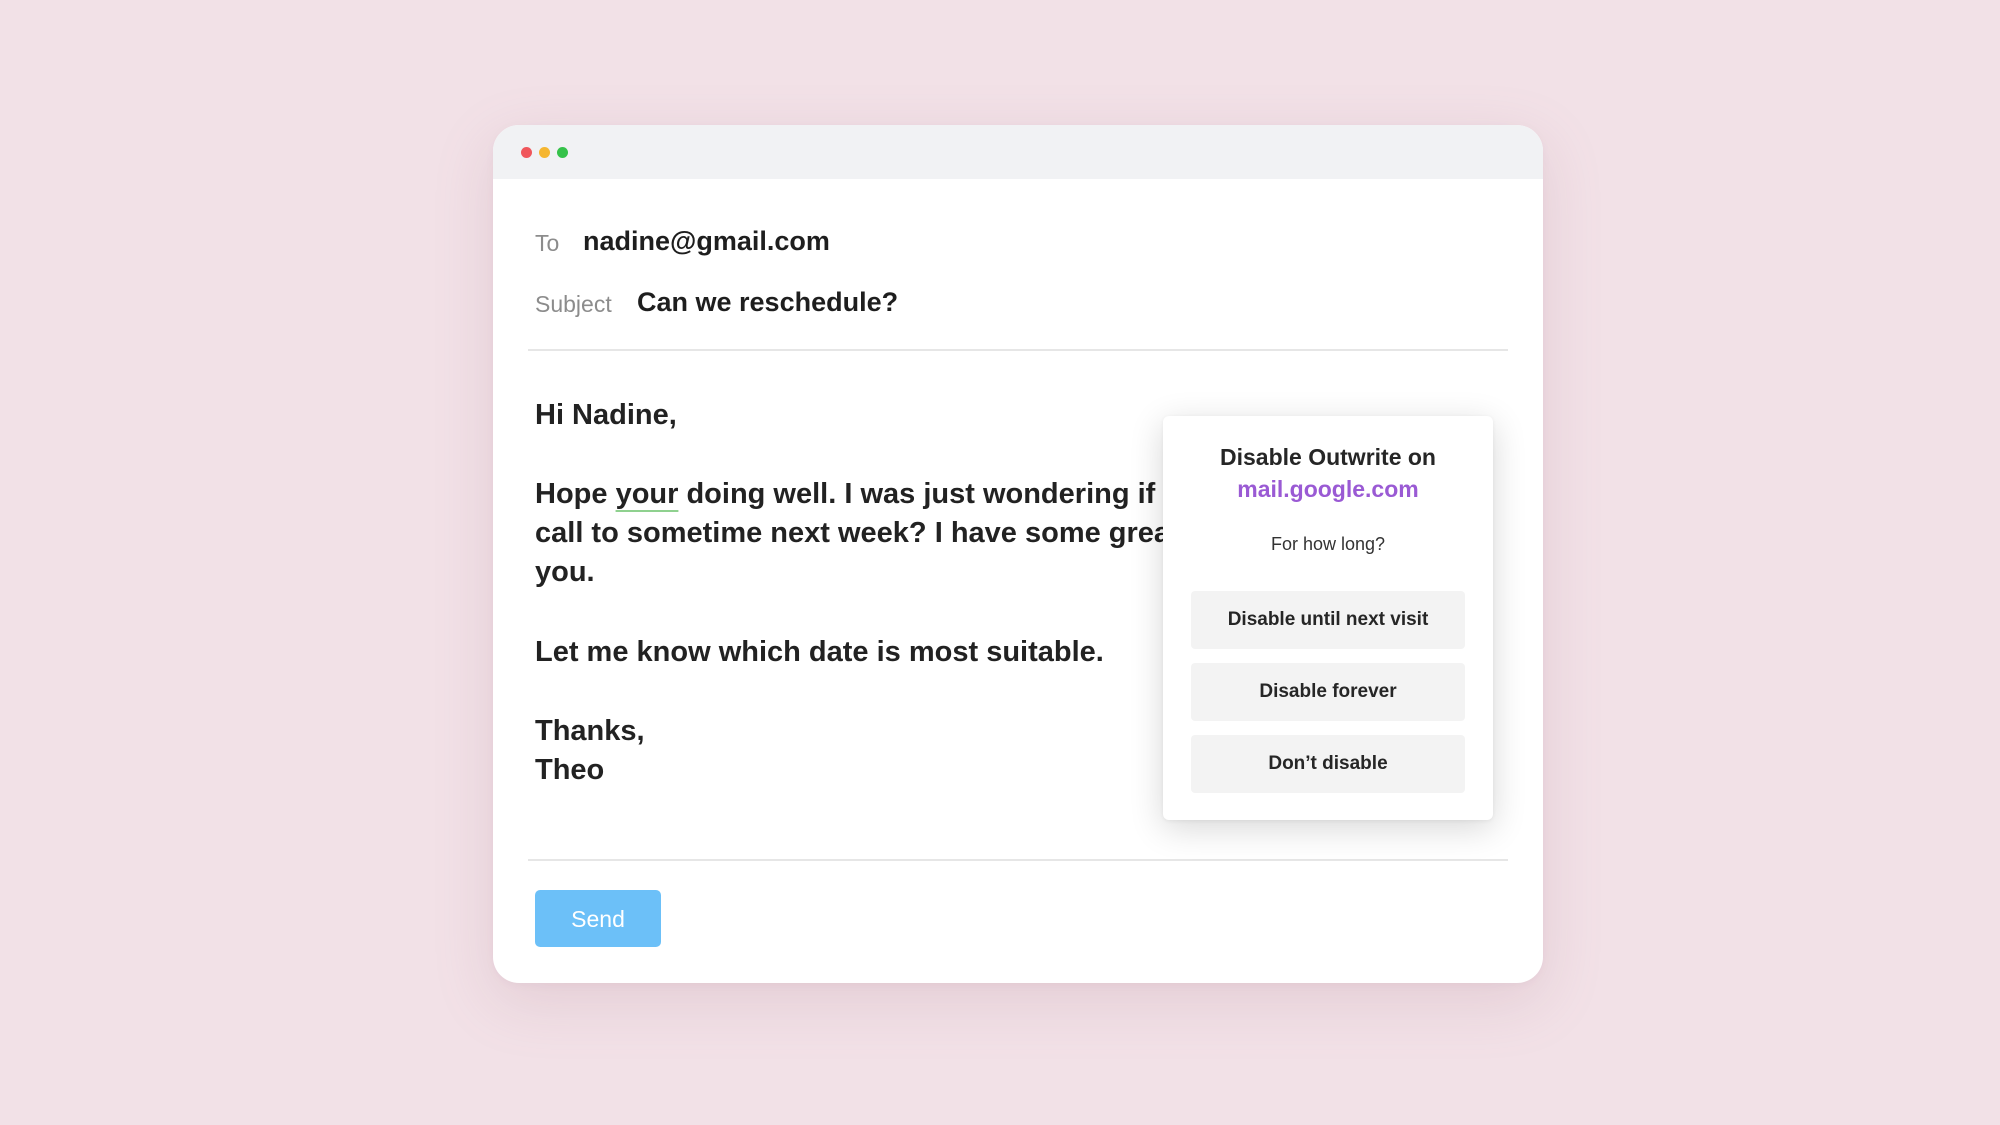 The width and height of the screenshot is (2000, 1125). What do you see at coordinates (1328, 489) in the screenshot?
I see `popup-domain: mail.google.com` at bounding box center [1328, 489].